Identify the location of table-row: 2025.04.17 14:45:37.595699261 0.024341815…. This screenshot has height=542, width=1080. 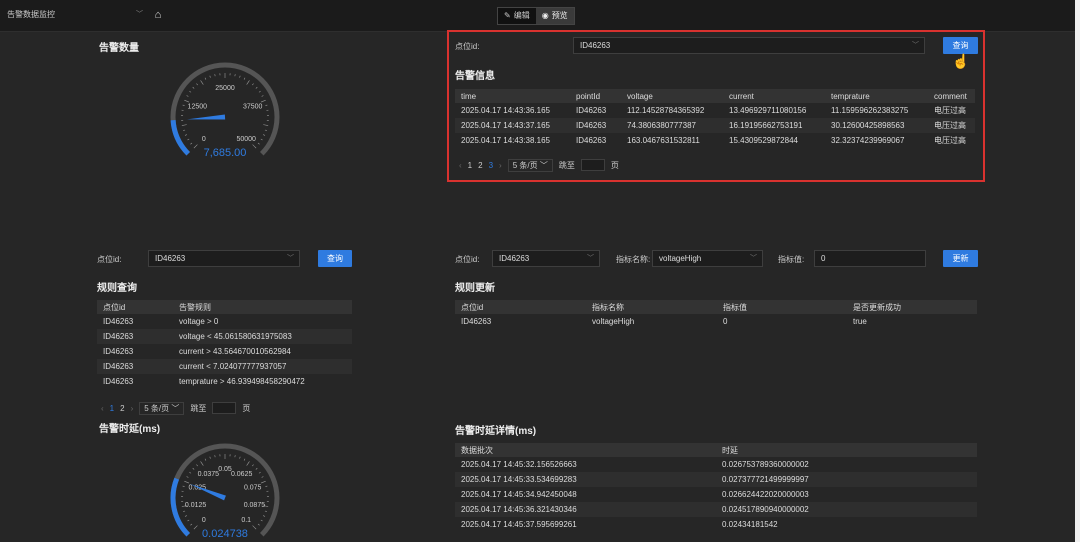
(716, 524).